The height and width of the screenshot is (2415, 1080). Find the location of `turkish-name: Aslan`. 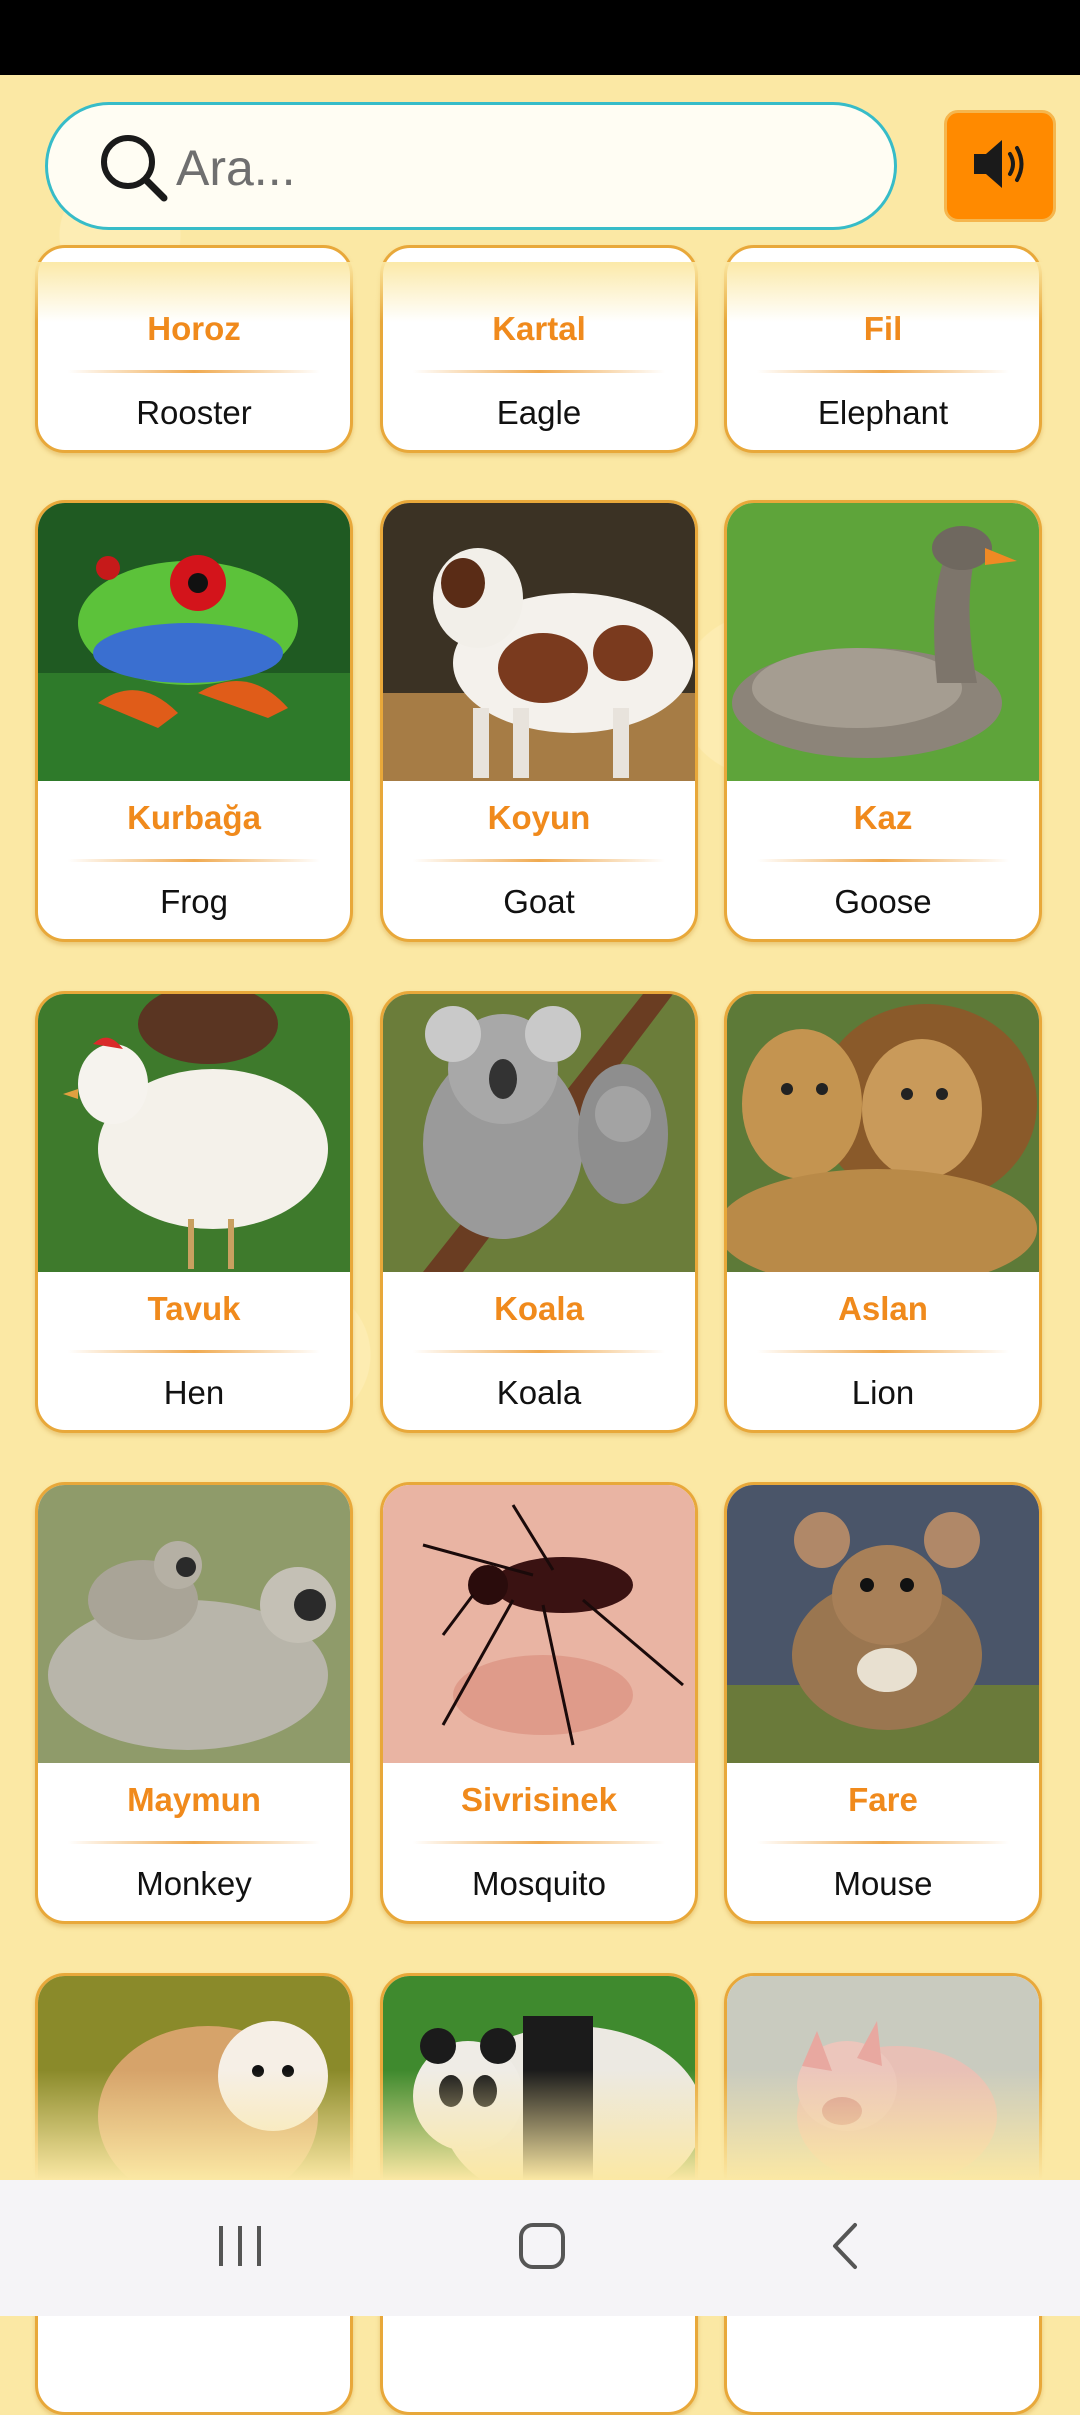

turkish-name: Aslan is located at coordinates (883, 1308).